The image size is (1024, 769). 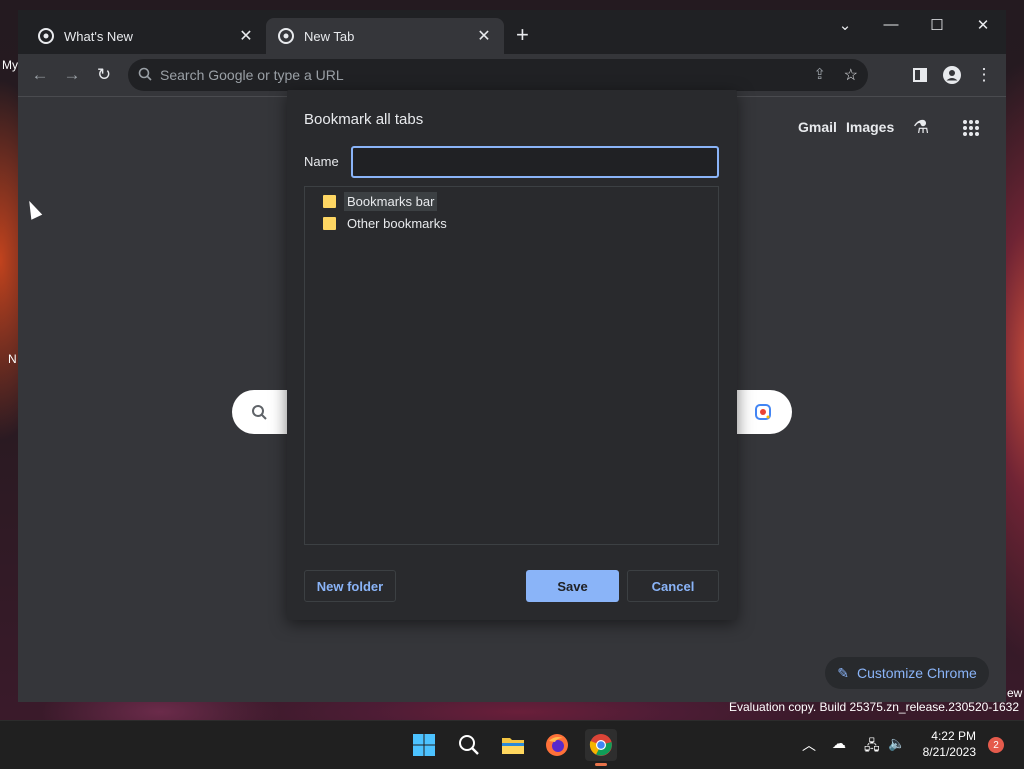 I want to click on save-button: Save, so click(x=572, y=586).